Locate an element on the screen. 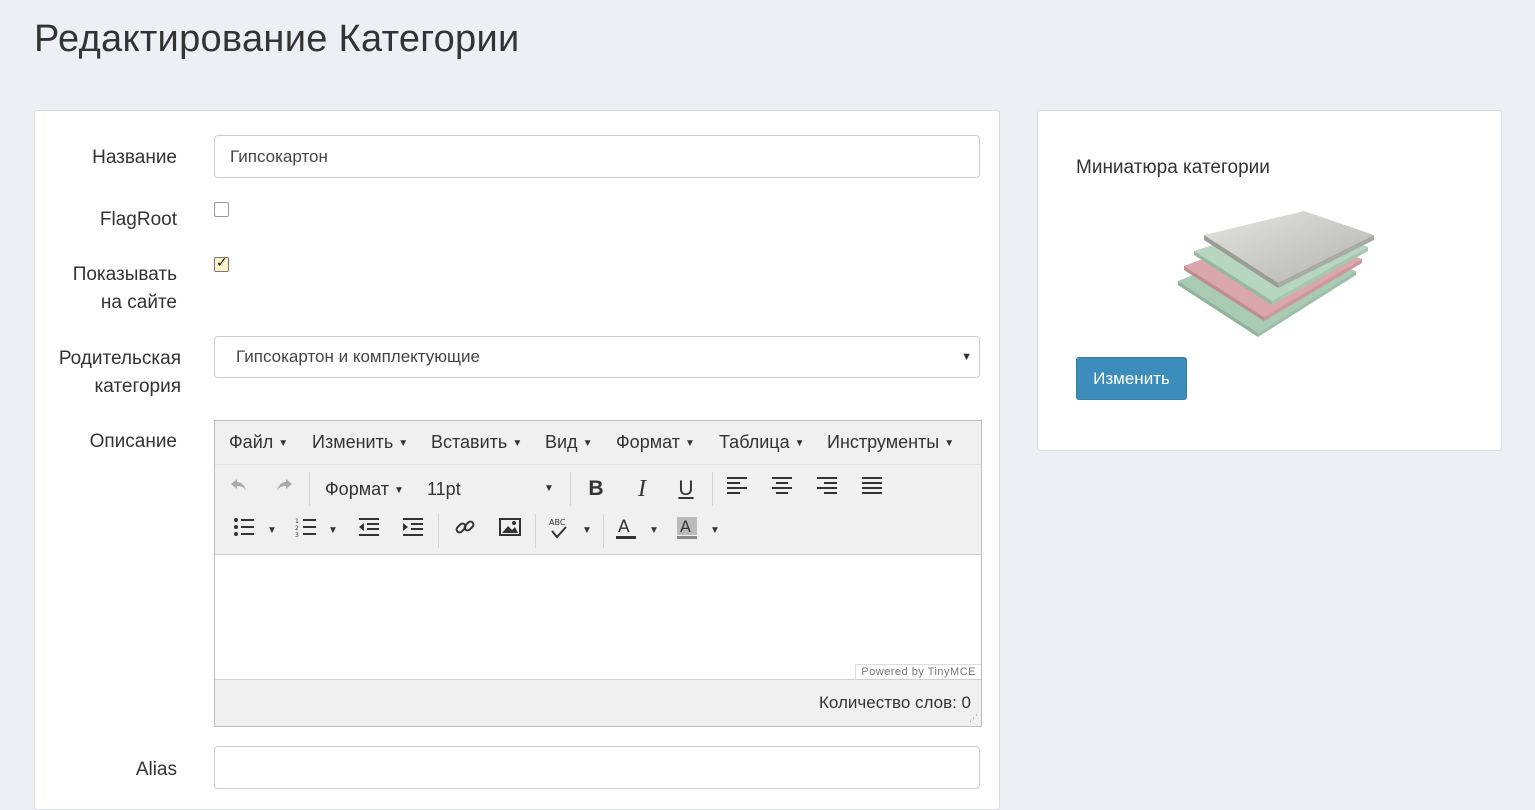 The image size is (1535, 810). flagroot-checkbox is located at coordinates (221, 209).